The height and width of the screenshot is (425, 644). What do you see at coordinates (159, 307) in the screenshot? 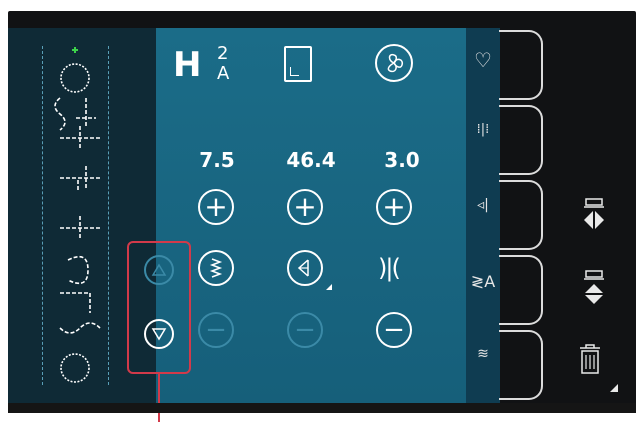
I see `highlight-box` at bounding box center [159, 307].